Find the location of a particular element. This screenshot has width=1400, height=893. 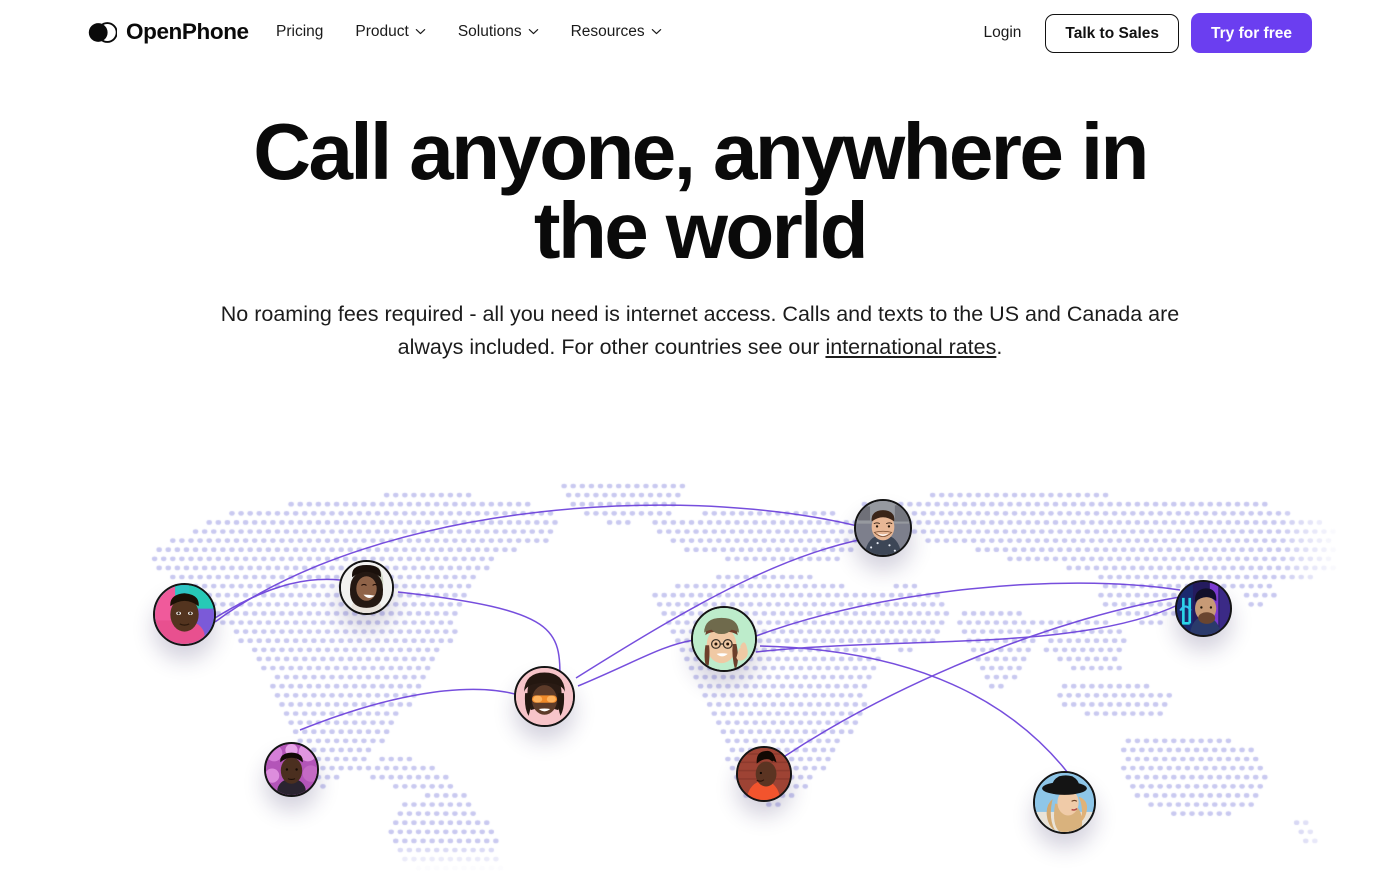

nav-item-resources: Resources is located at coordinates (624, 32).